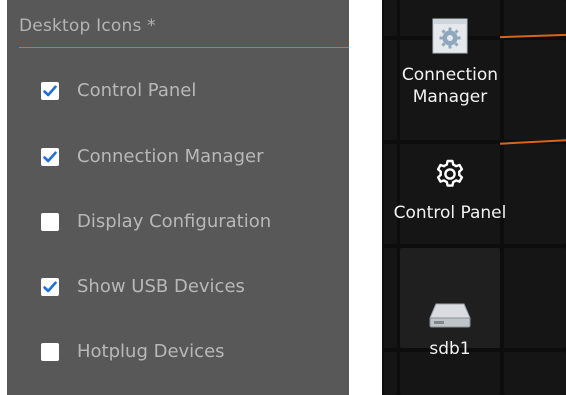  I want to click on desktop-icon-sdb1: sdb1, so click(450, 330).